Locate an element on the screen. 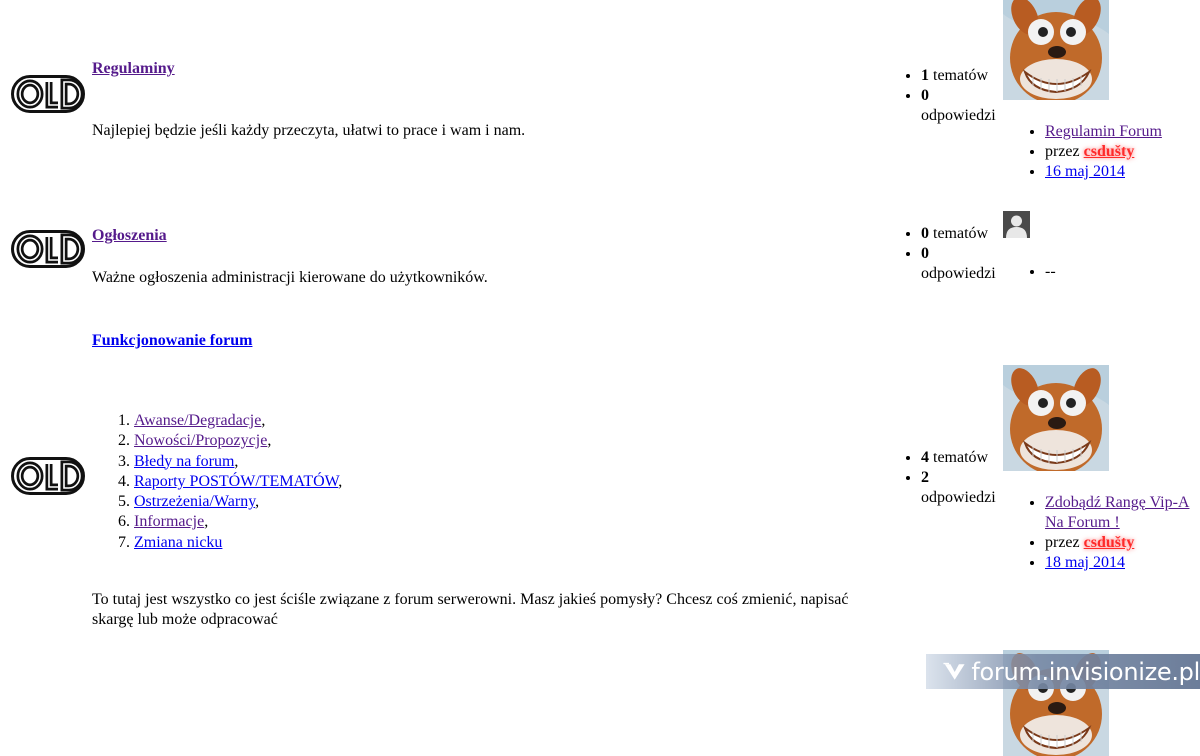  subforum-link-bledy: Błedy na forum is located at coordinates (184, 461).